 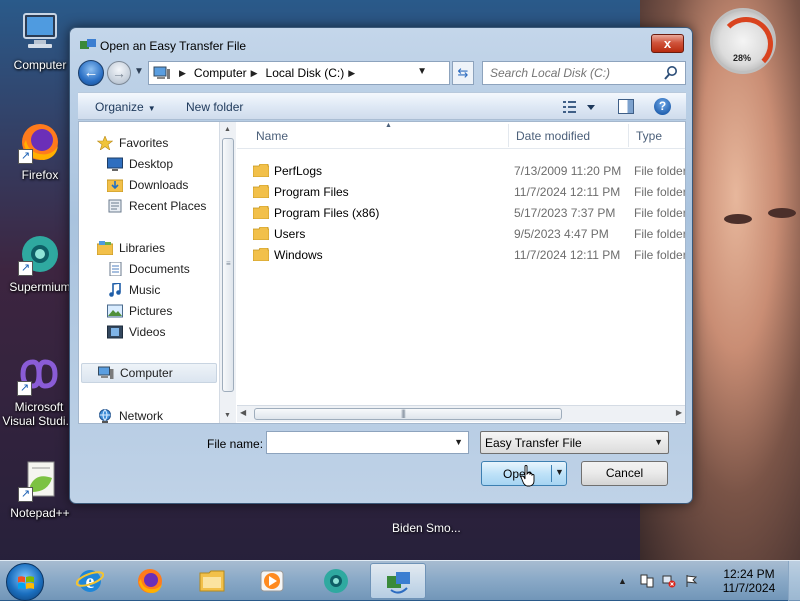 What do you see at coordinates (669, 581) in the screenshot?
I see `network-disconnected-icon` at bounding box center [669, 581].